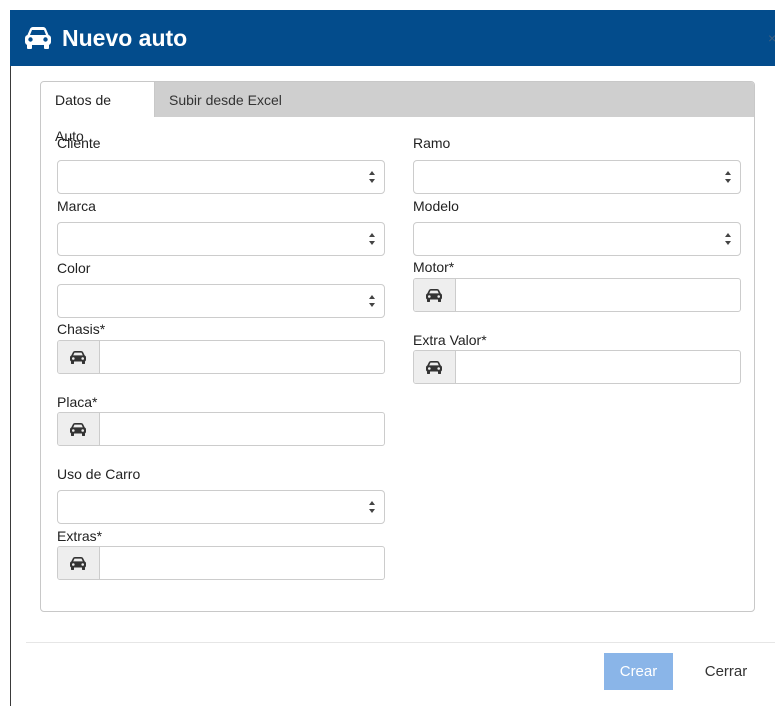 The height and width of the screenshot is (706, 775). What do you see at coordinates (577, 239) in the screenshot?
I see `modelo-select` at bounding box center [577, 239].